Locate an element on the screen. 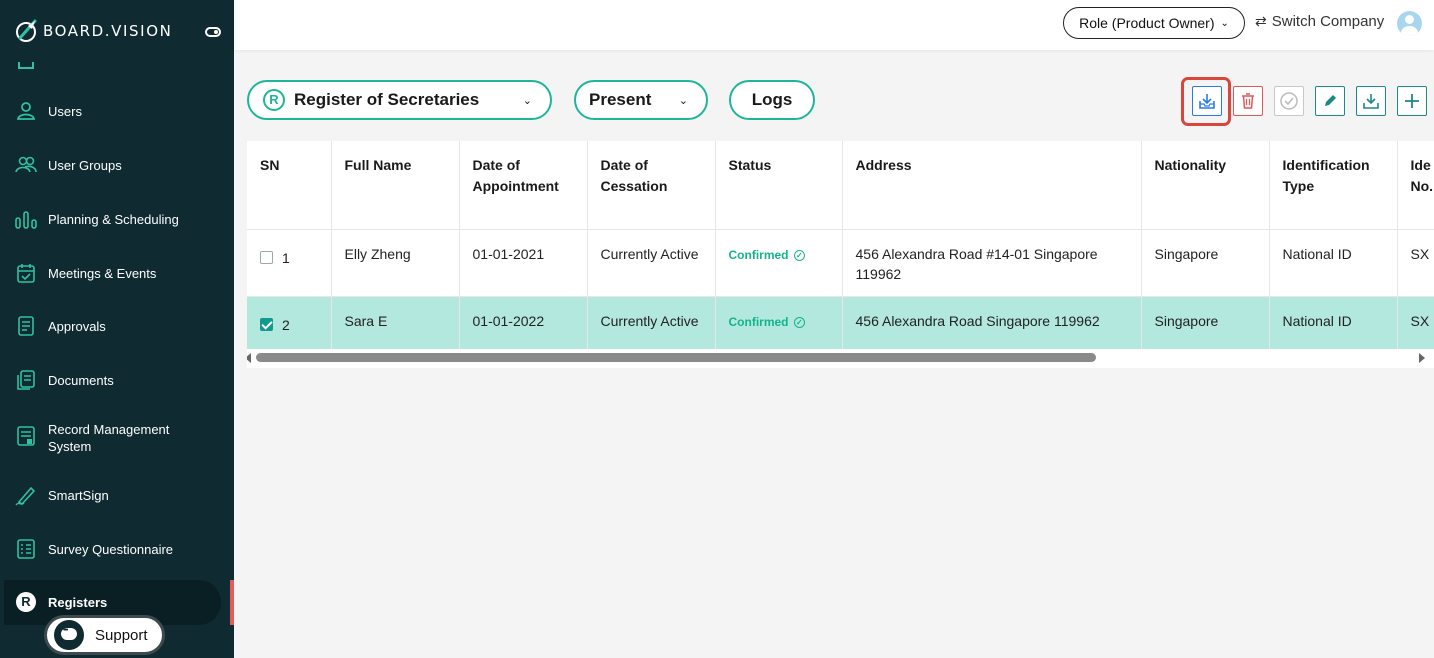 The height and width of the screenshot is (658, 1434). sidebar-item-label: Meetings & Events is located at coordinates (102, 273).